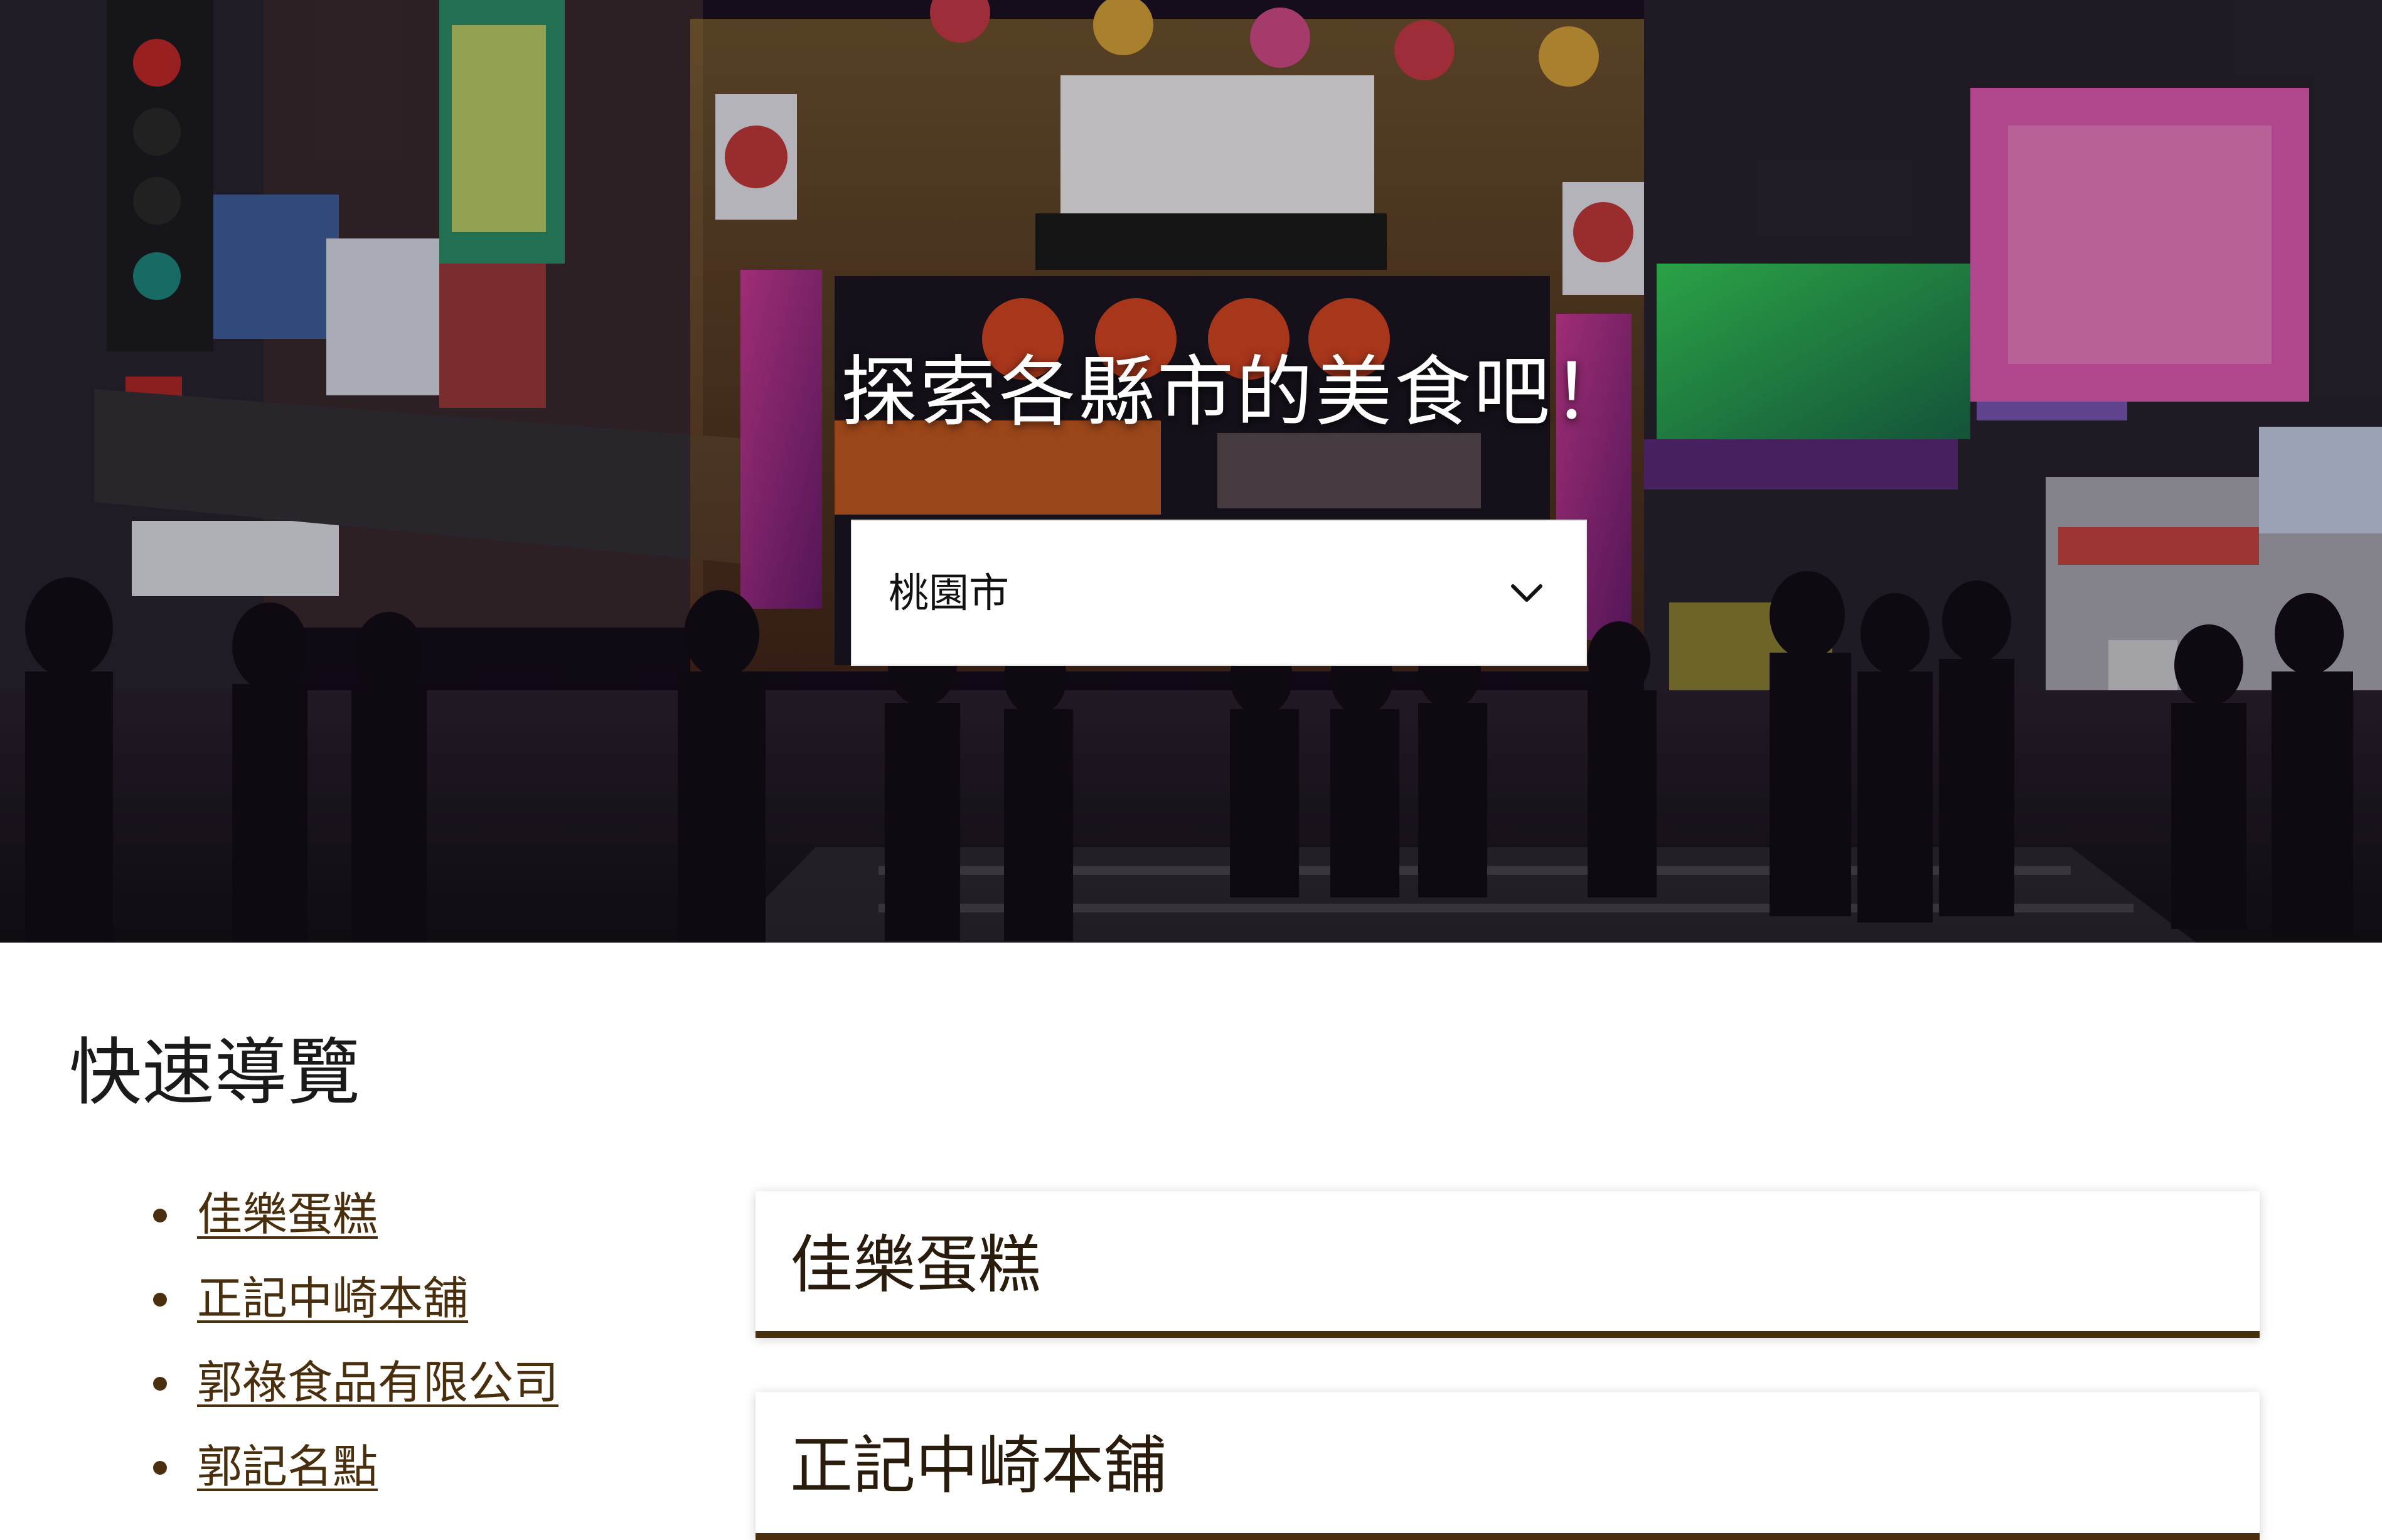  I want to click on shop-card-title: 佳樂蛋糕, so click(916, 1265).